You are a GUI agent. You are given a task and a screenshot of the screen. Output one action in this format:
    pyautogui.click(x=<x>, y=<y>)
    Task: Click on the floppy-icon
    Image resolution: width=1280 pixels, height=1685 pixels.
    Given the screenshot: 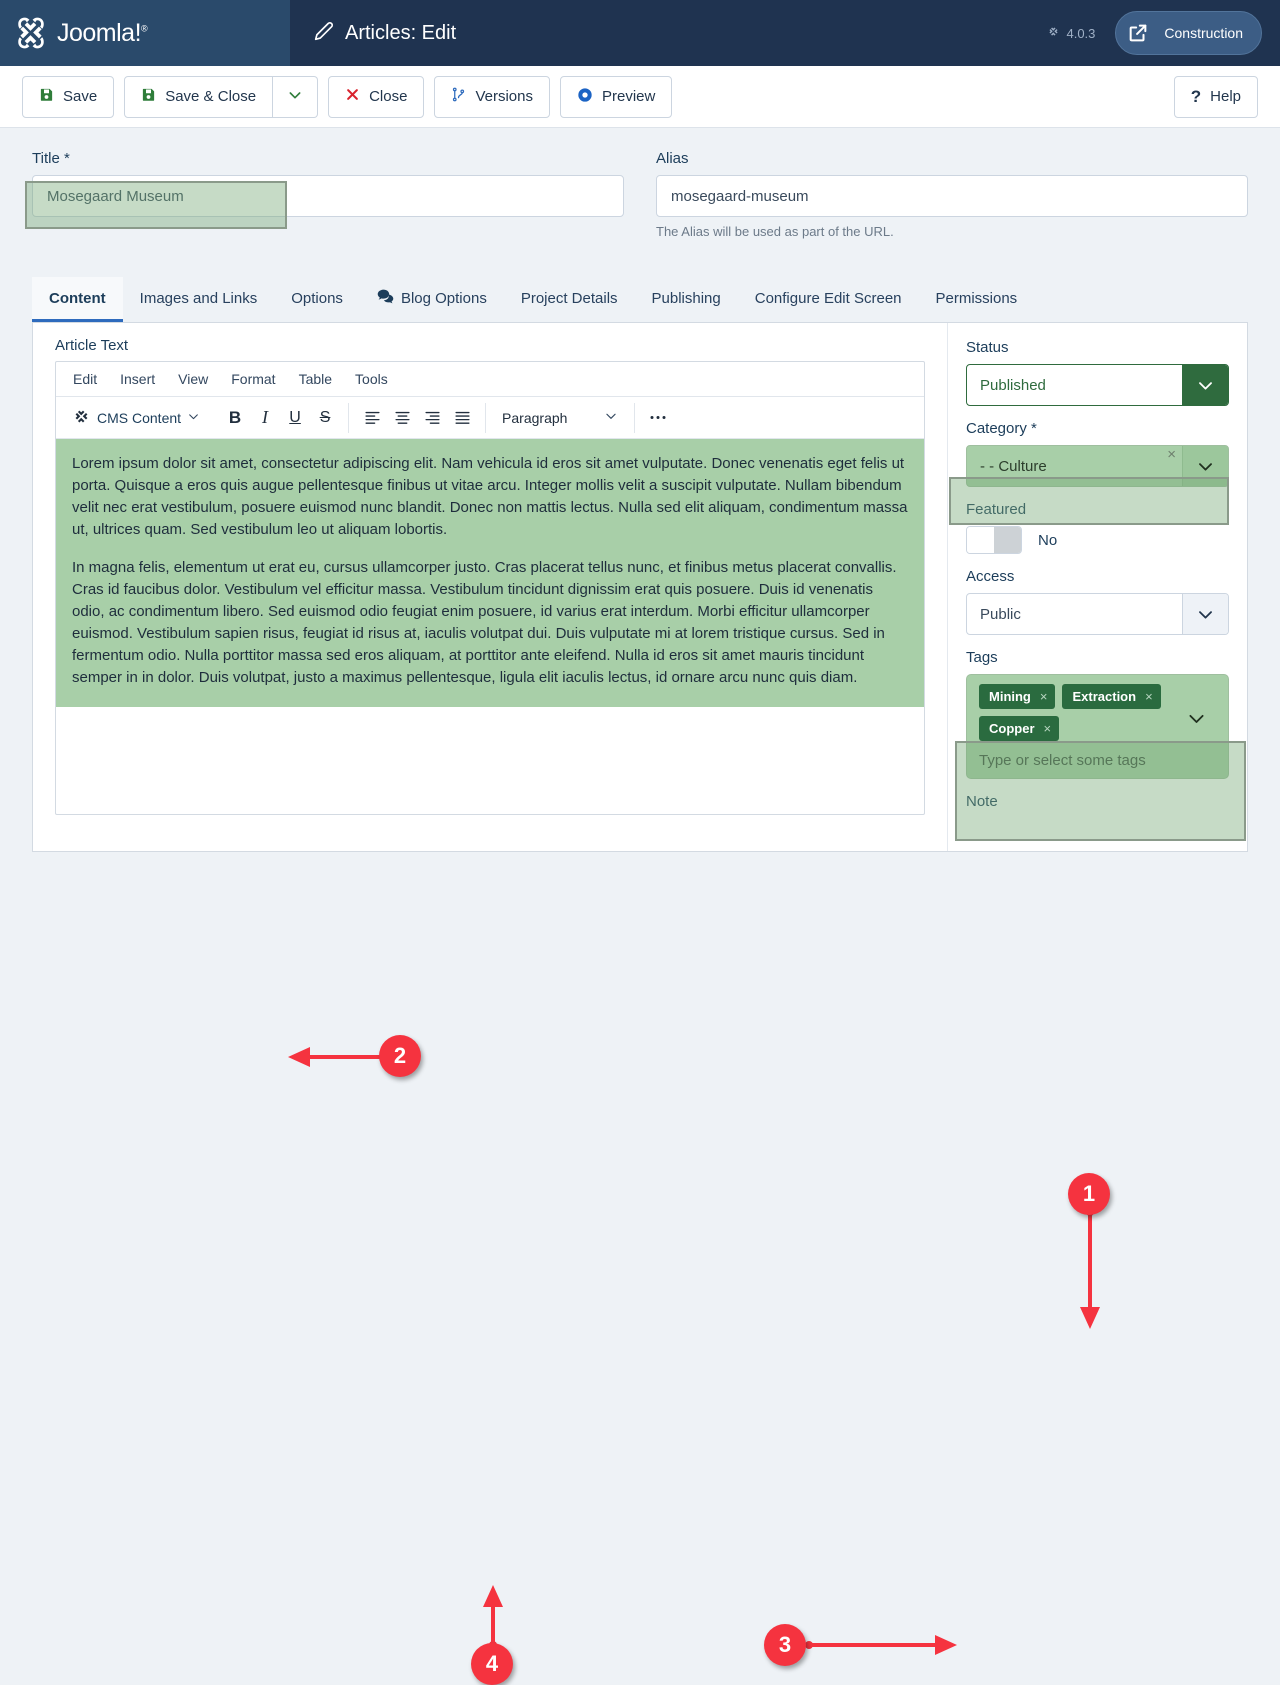 What is the action you would take?
    pyautogui.click(x=46, y=96)
    